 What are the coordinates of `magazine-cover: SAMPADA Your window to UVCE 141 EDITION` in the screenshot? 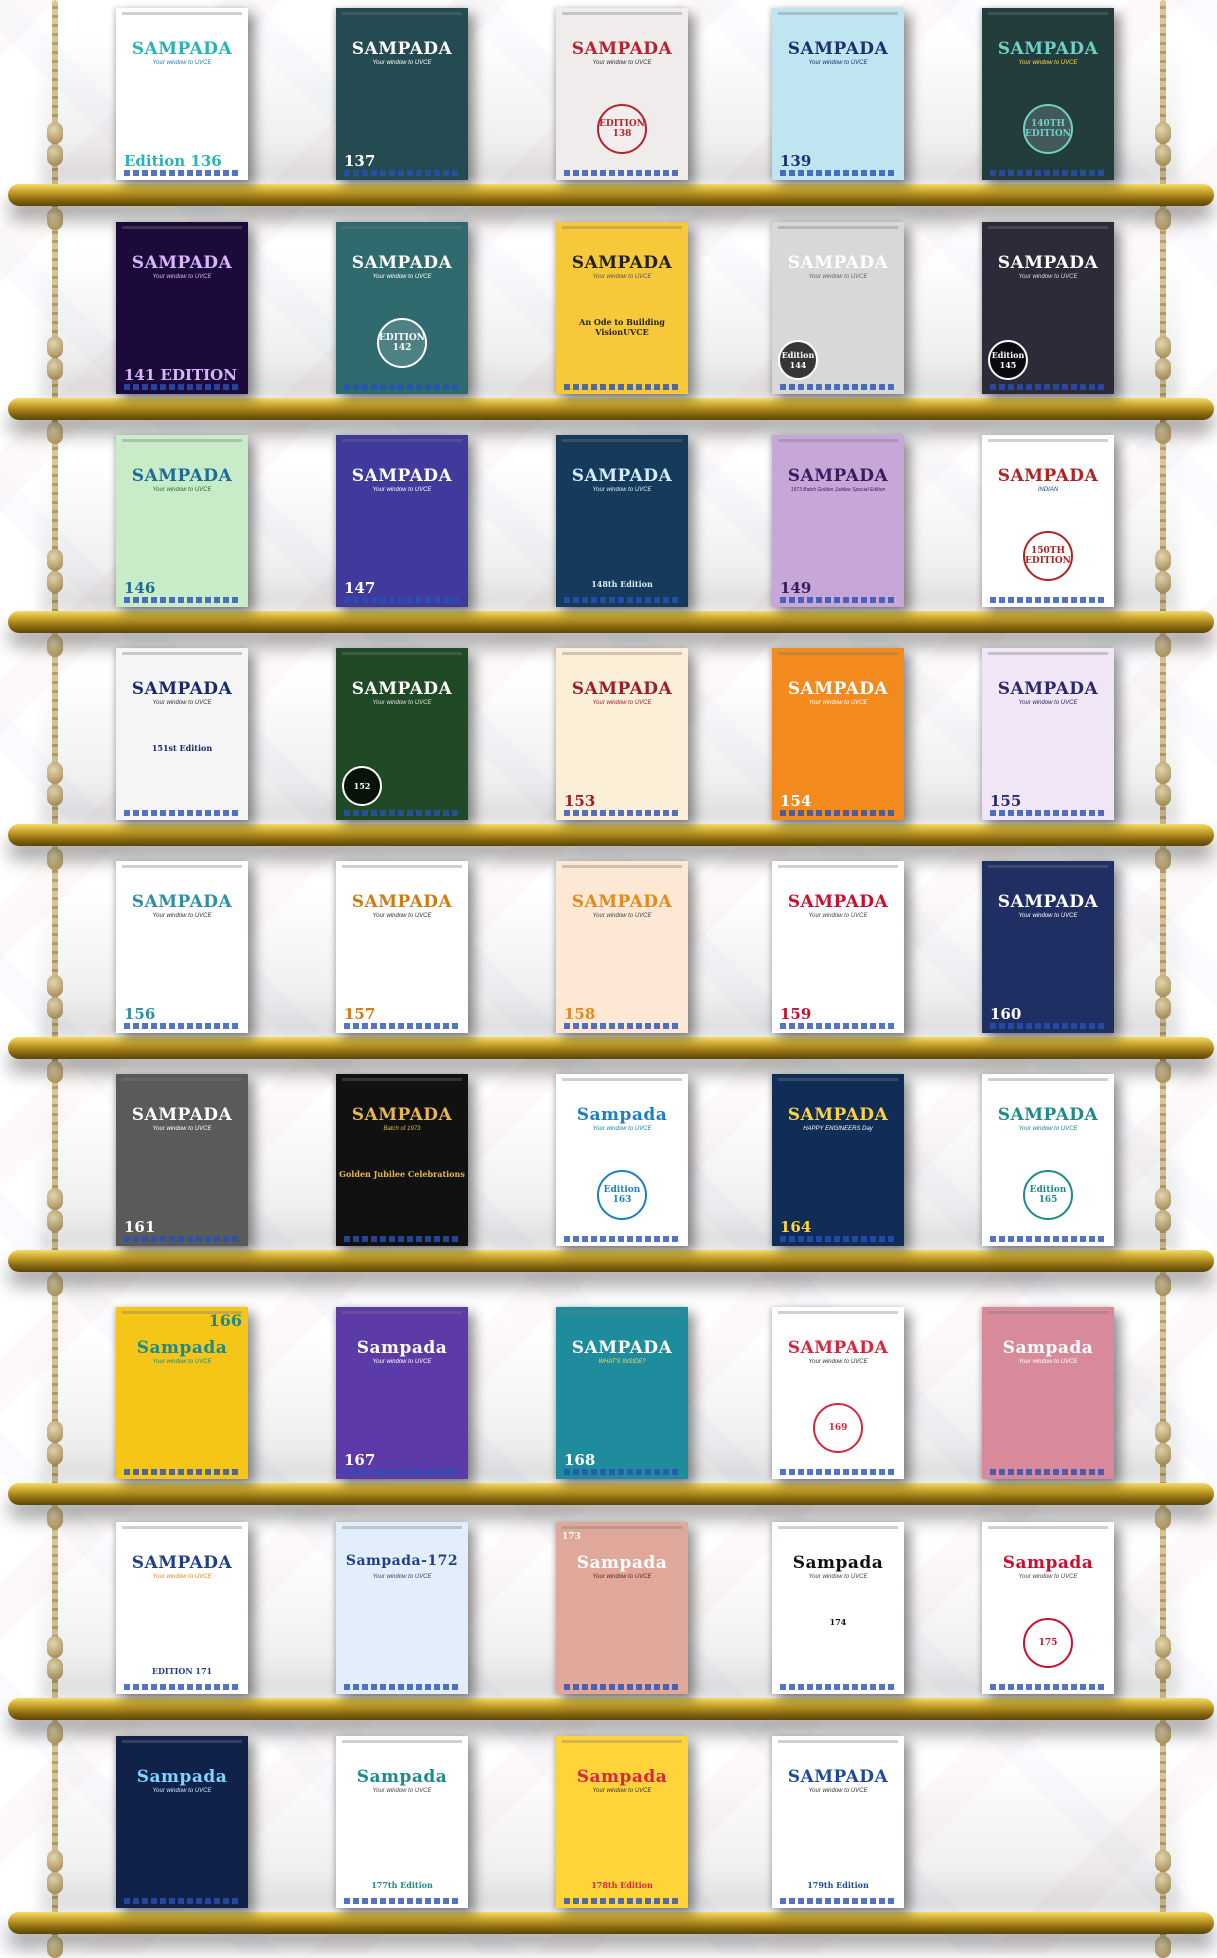 It's located at (182, 308).